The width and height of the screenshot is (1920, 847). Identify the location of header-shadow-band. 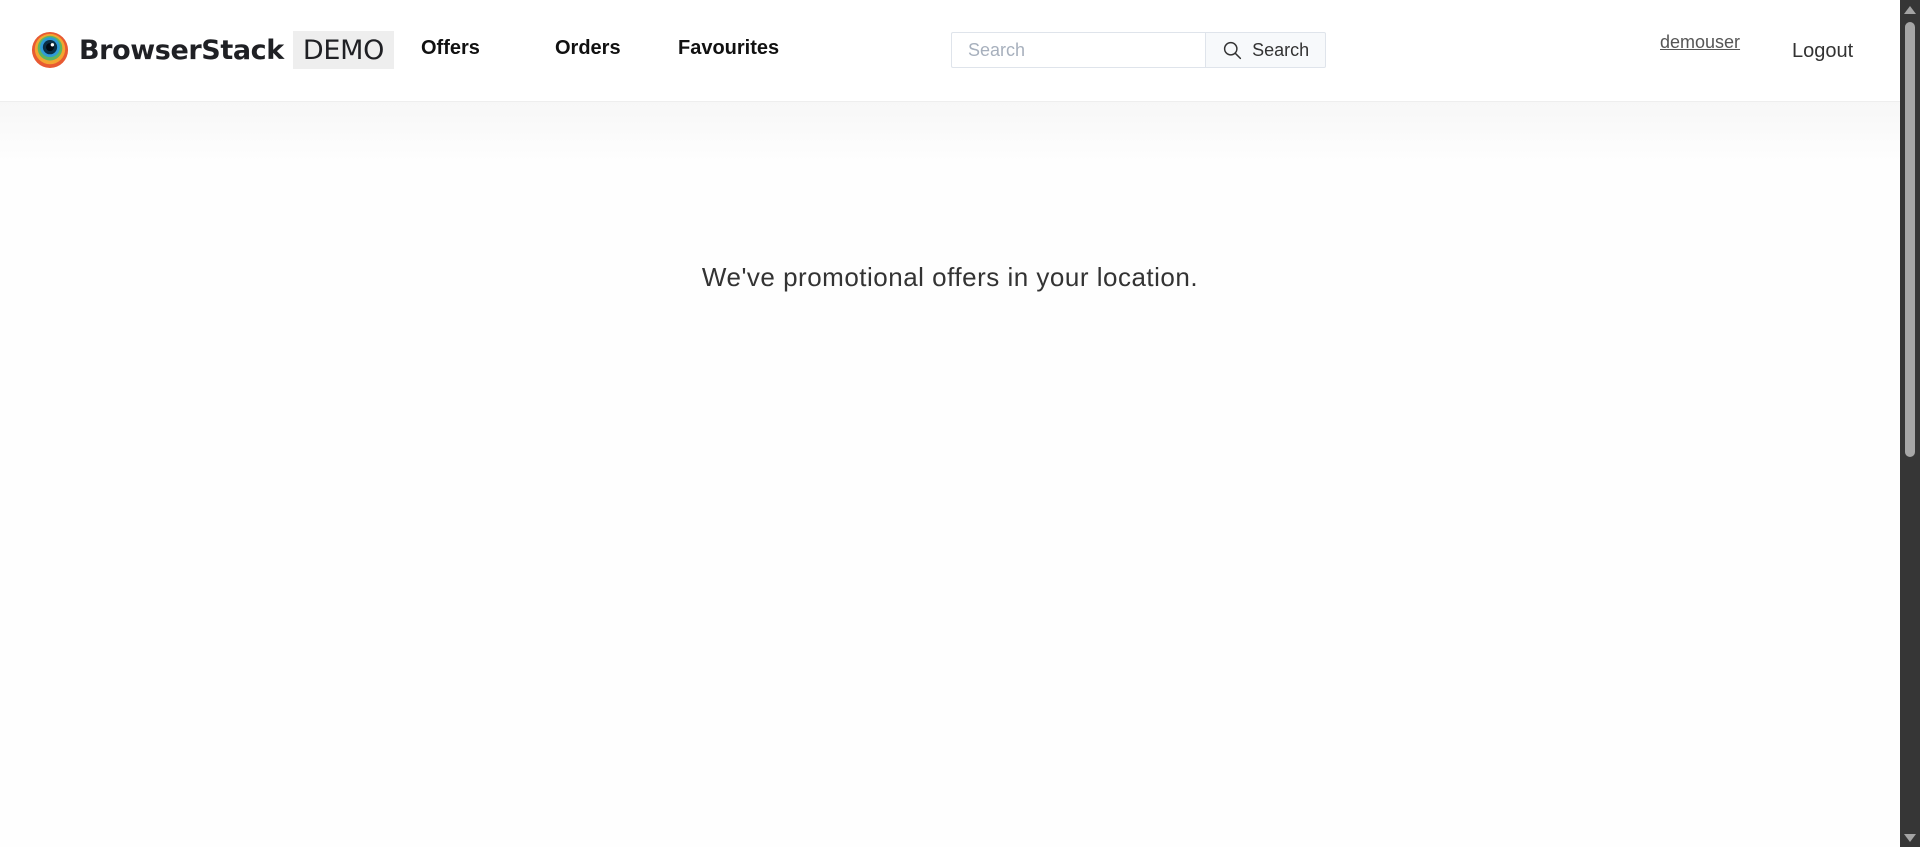
(950, 133).